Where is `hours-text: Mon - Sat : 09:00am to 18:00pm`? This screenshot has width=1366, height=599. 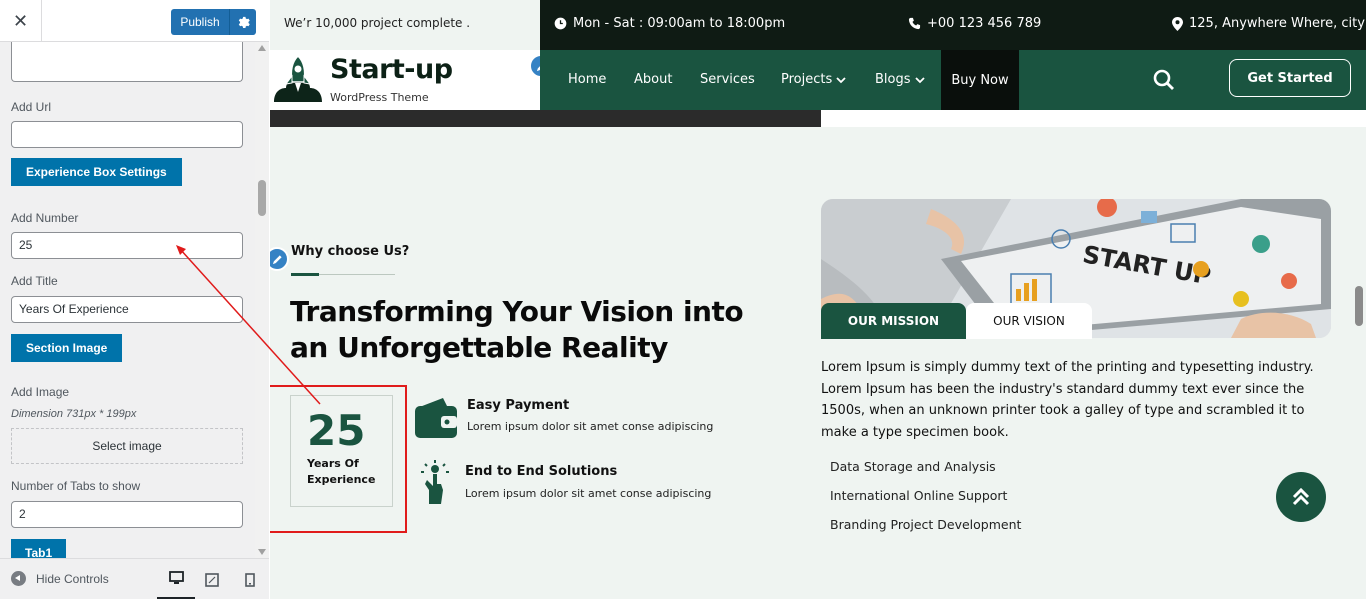 hours-text: Mon - Sat : 09:00am to 18:00pm is located at coordinates (679, 23).